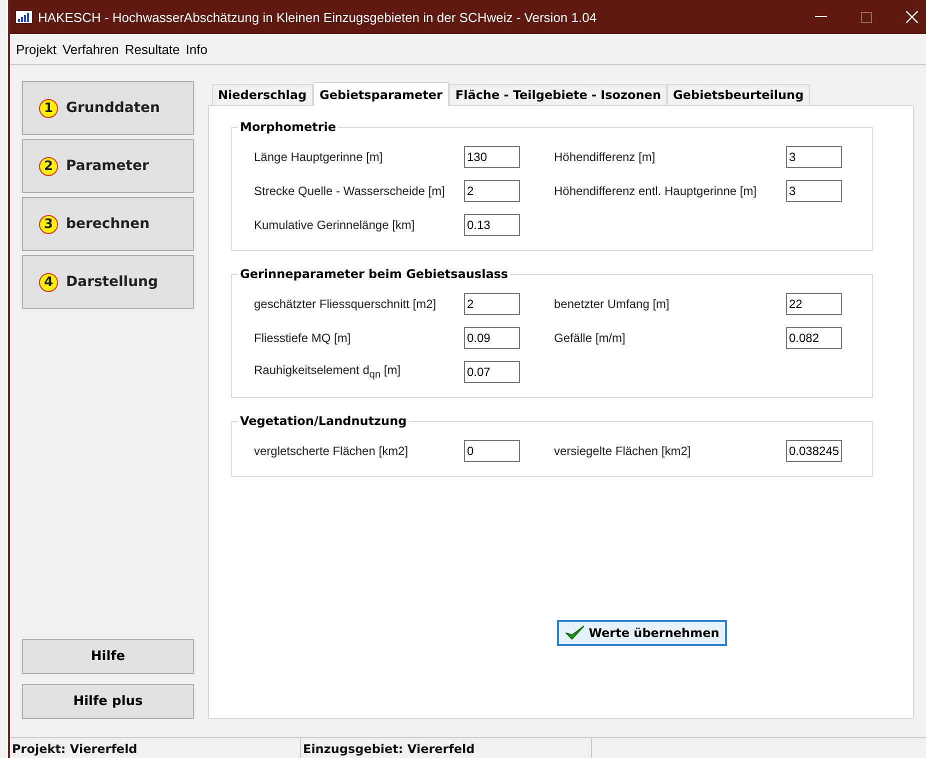  What do you see at coordinates (374, 274) in the screenshot?
I see `group-title: Gerinneparameter beim Gebietsauslass` at bounding box center [374, 274].